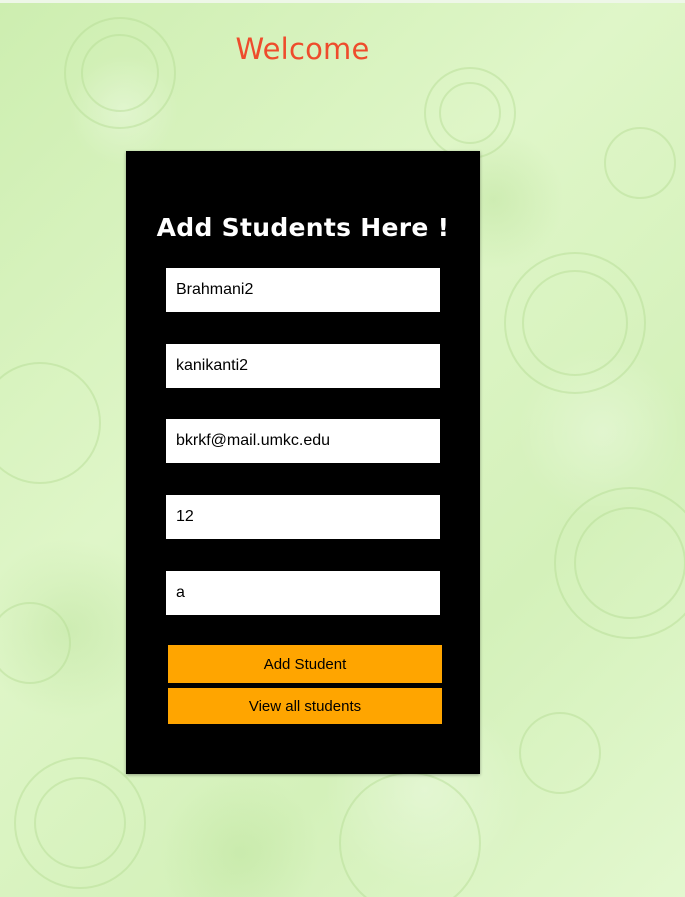 The width and height of the screenshot is (685, 897). I want to click on form-title: Add Students Here !, so click(303, 227).